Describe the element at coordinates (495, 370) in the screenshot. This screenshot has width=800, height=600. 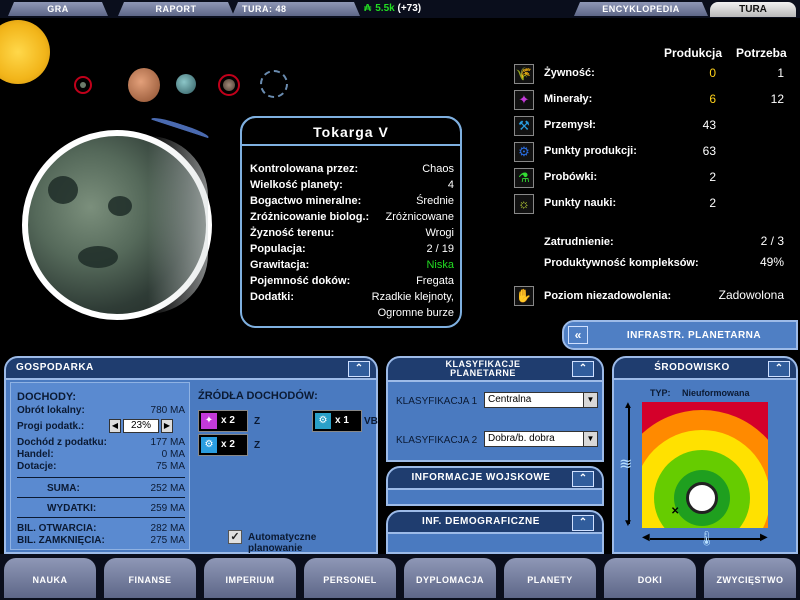
I see `classification-header: KLASYFIKACJE PLANETARNE` at that location.